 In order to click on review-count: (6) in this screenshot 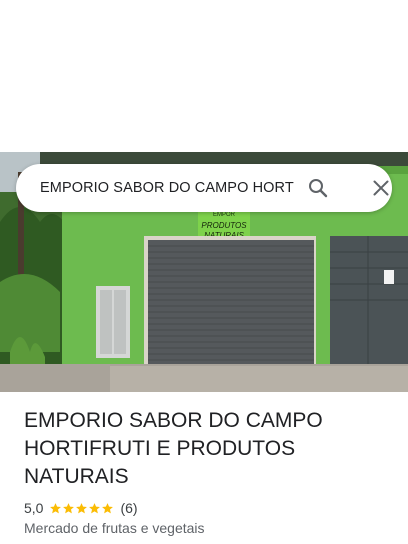, I will do `click(128, 508)`.